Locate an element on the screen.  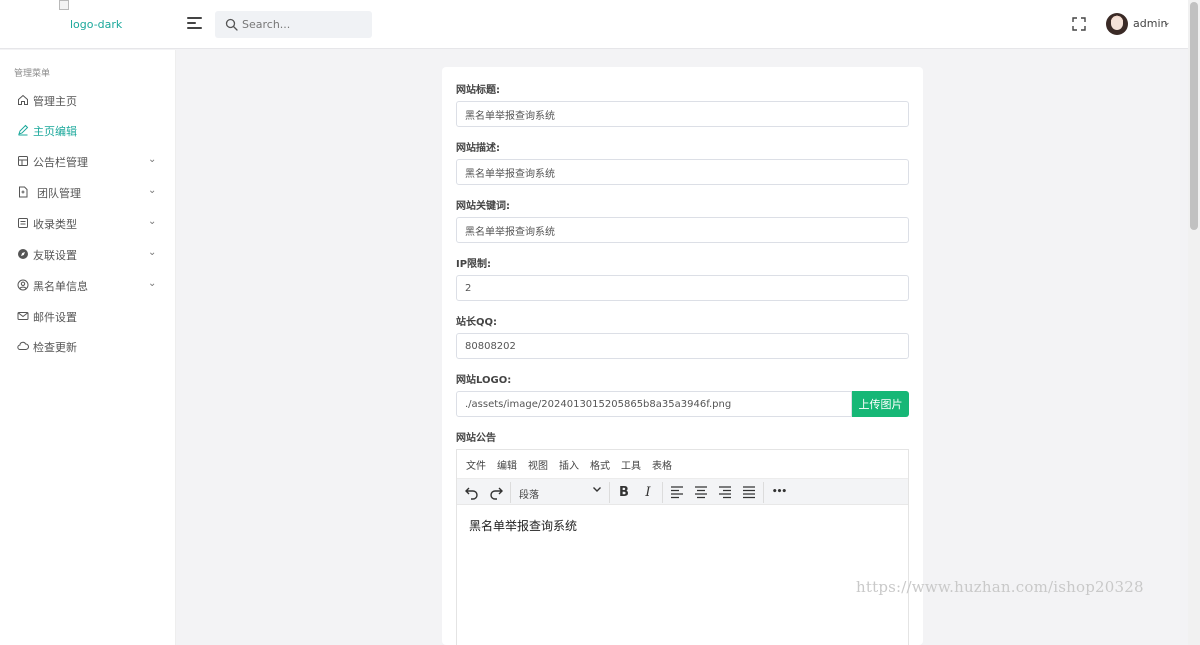
list-icon is located at coordinates (23, 223).